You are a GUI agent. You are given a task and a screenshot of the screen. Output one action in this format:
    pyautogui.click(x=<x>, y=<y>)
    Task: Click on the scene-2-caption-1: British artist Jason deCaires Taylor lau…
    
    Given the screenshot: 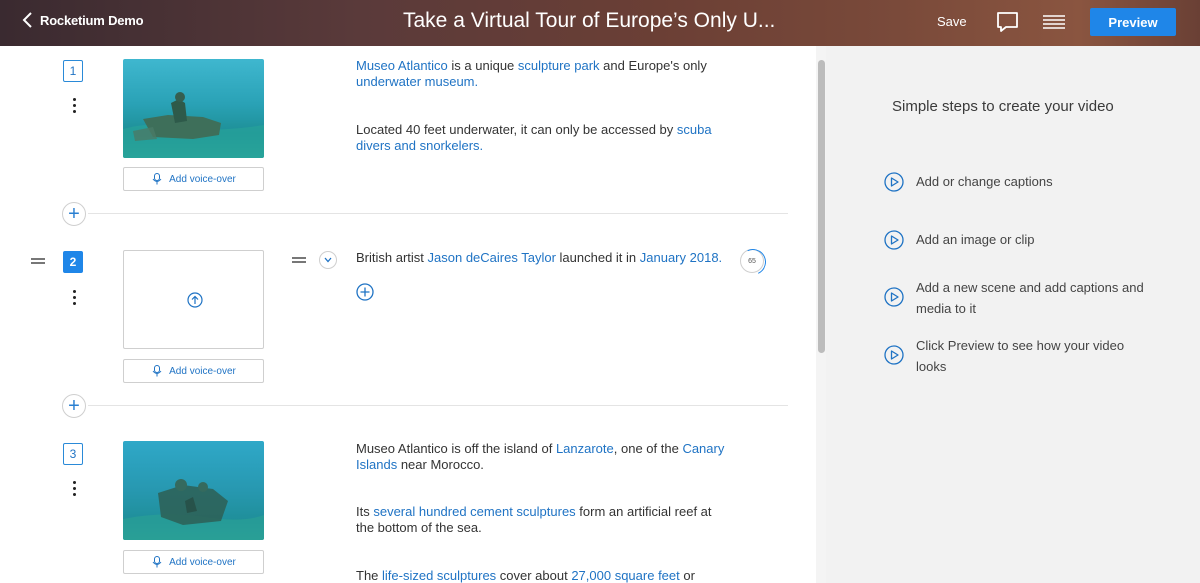 What is the action you would take?
    pyautogui.click(x=543, y=258)
    